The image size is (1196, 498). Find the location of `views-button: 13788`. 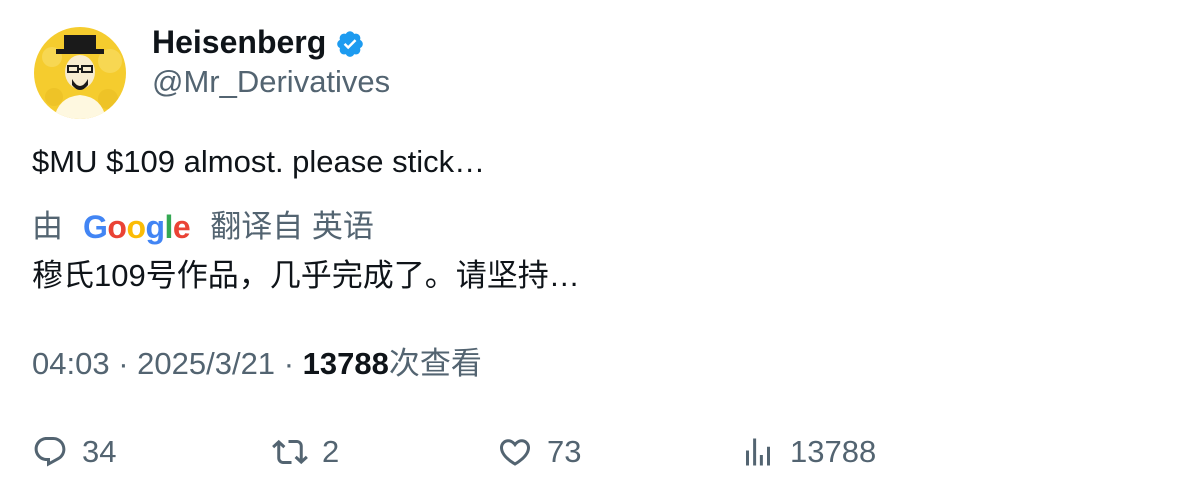

views-button: 13788 is located at coordinates (808, 452).